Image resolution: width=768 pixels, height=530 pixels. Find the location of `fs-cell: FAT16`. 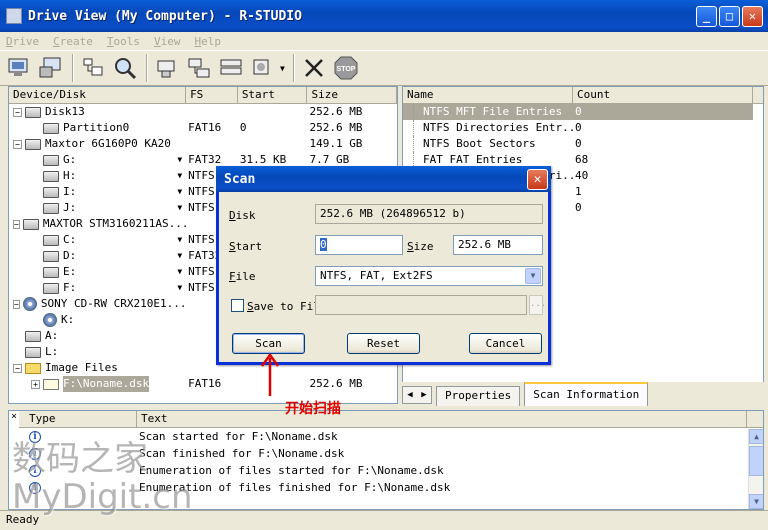

fs-cell: FAT16 is located at coordinates (205, 127).